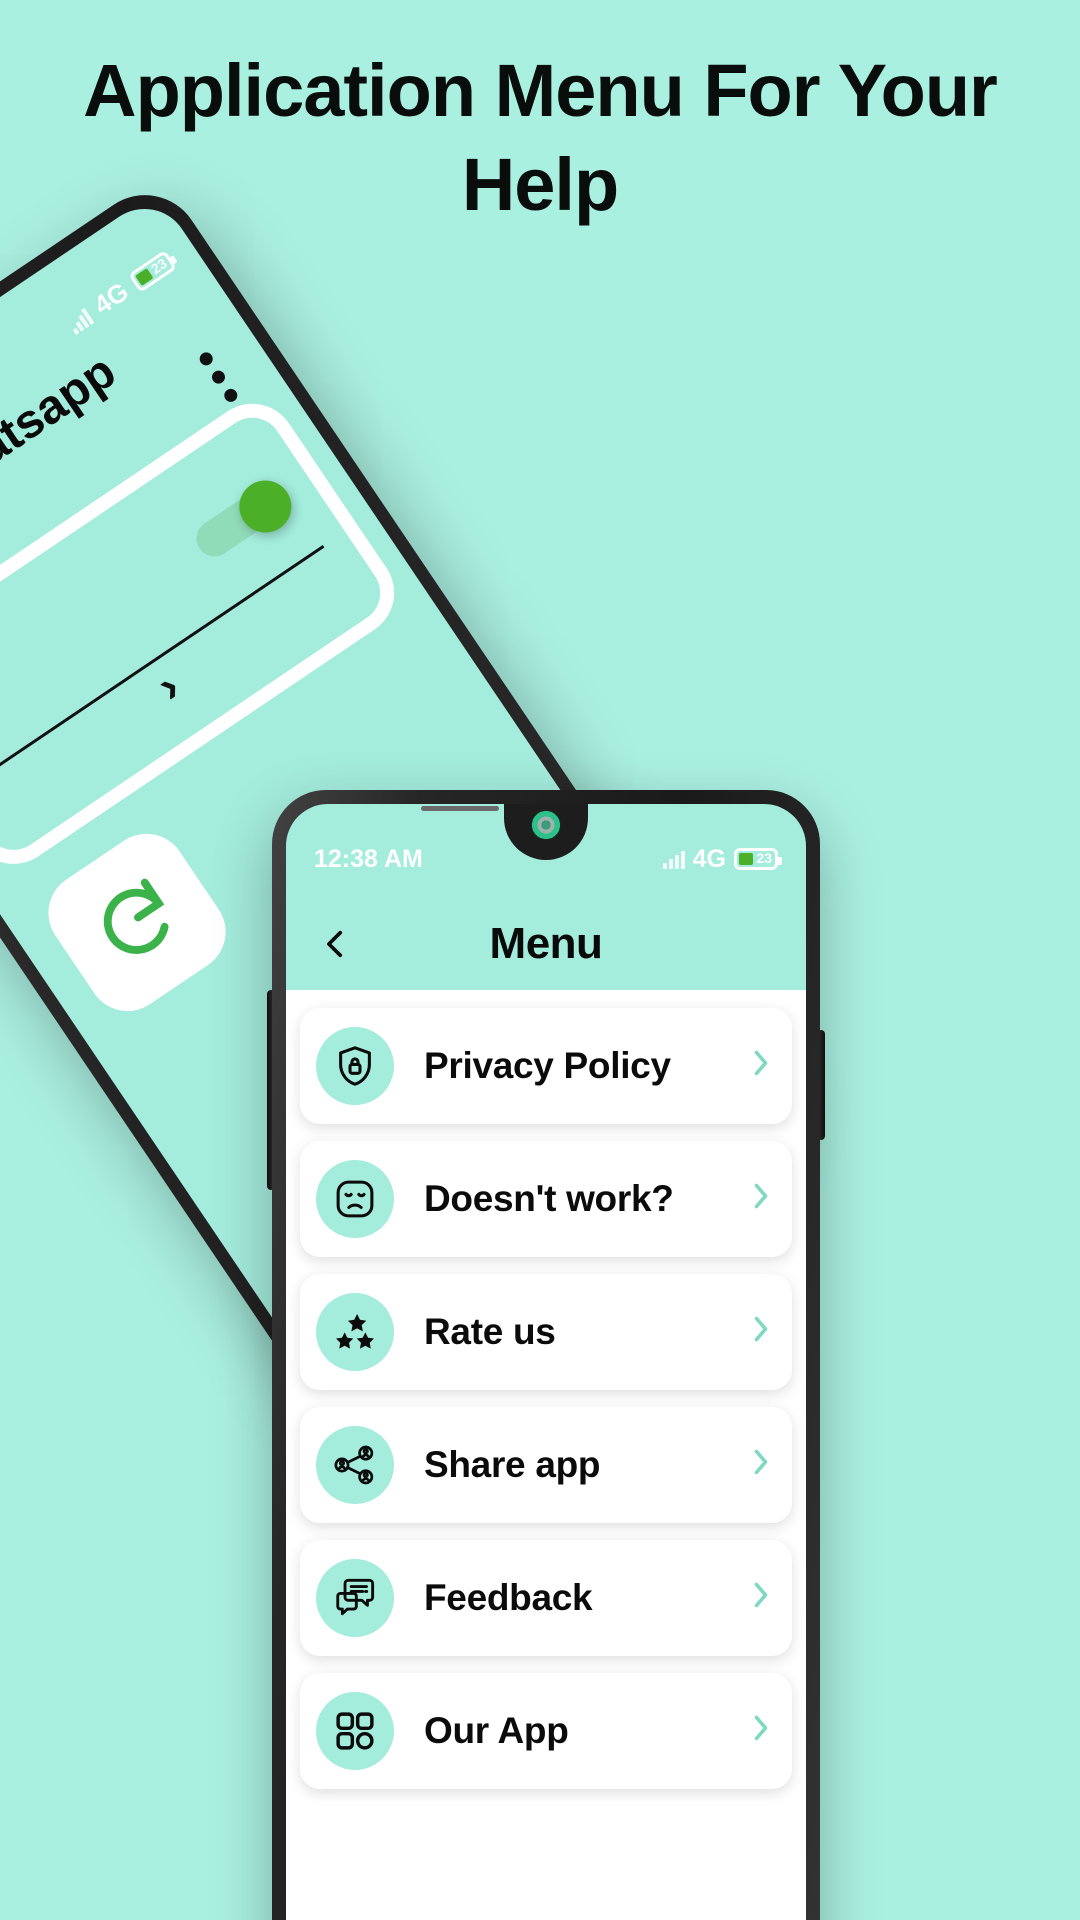 The height and width of the screenshot is (1920, 1080). I want to click on back-button, so click(336, 944).